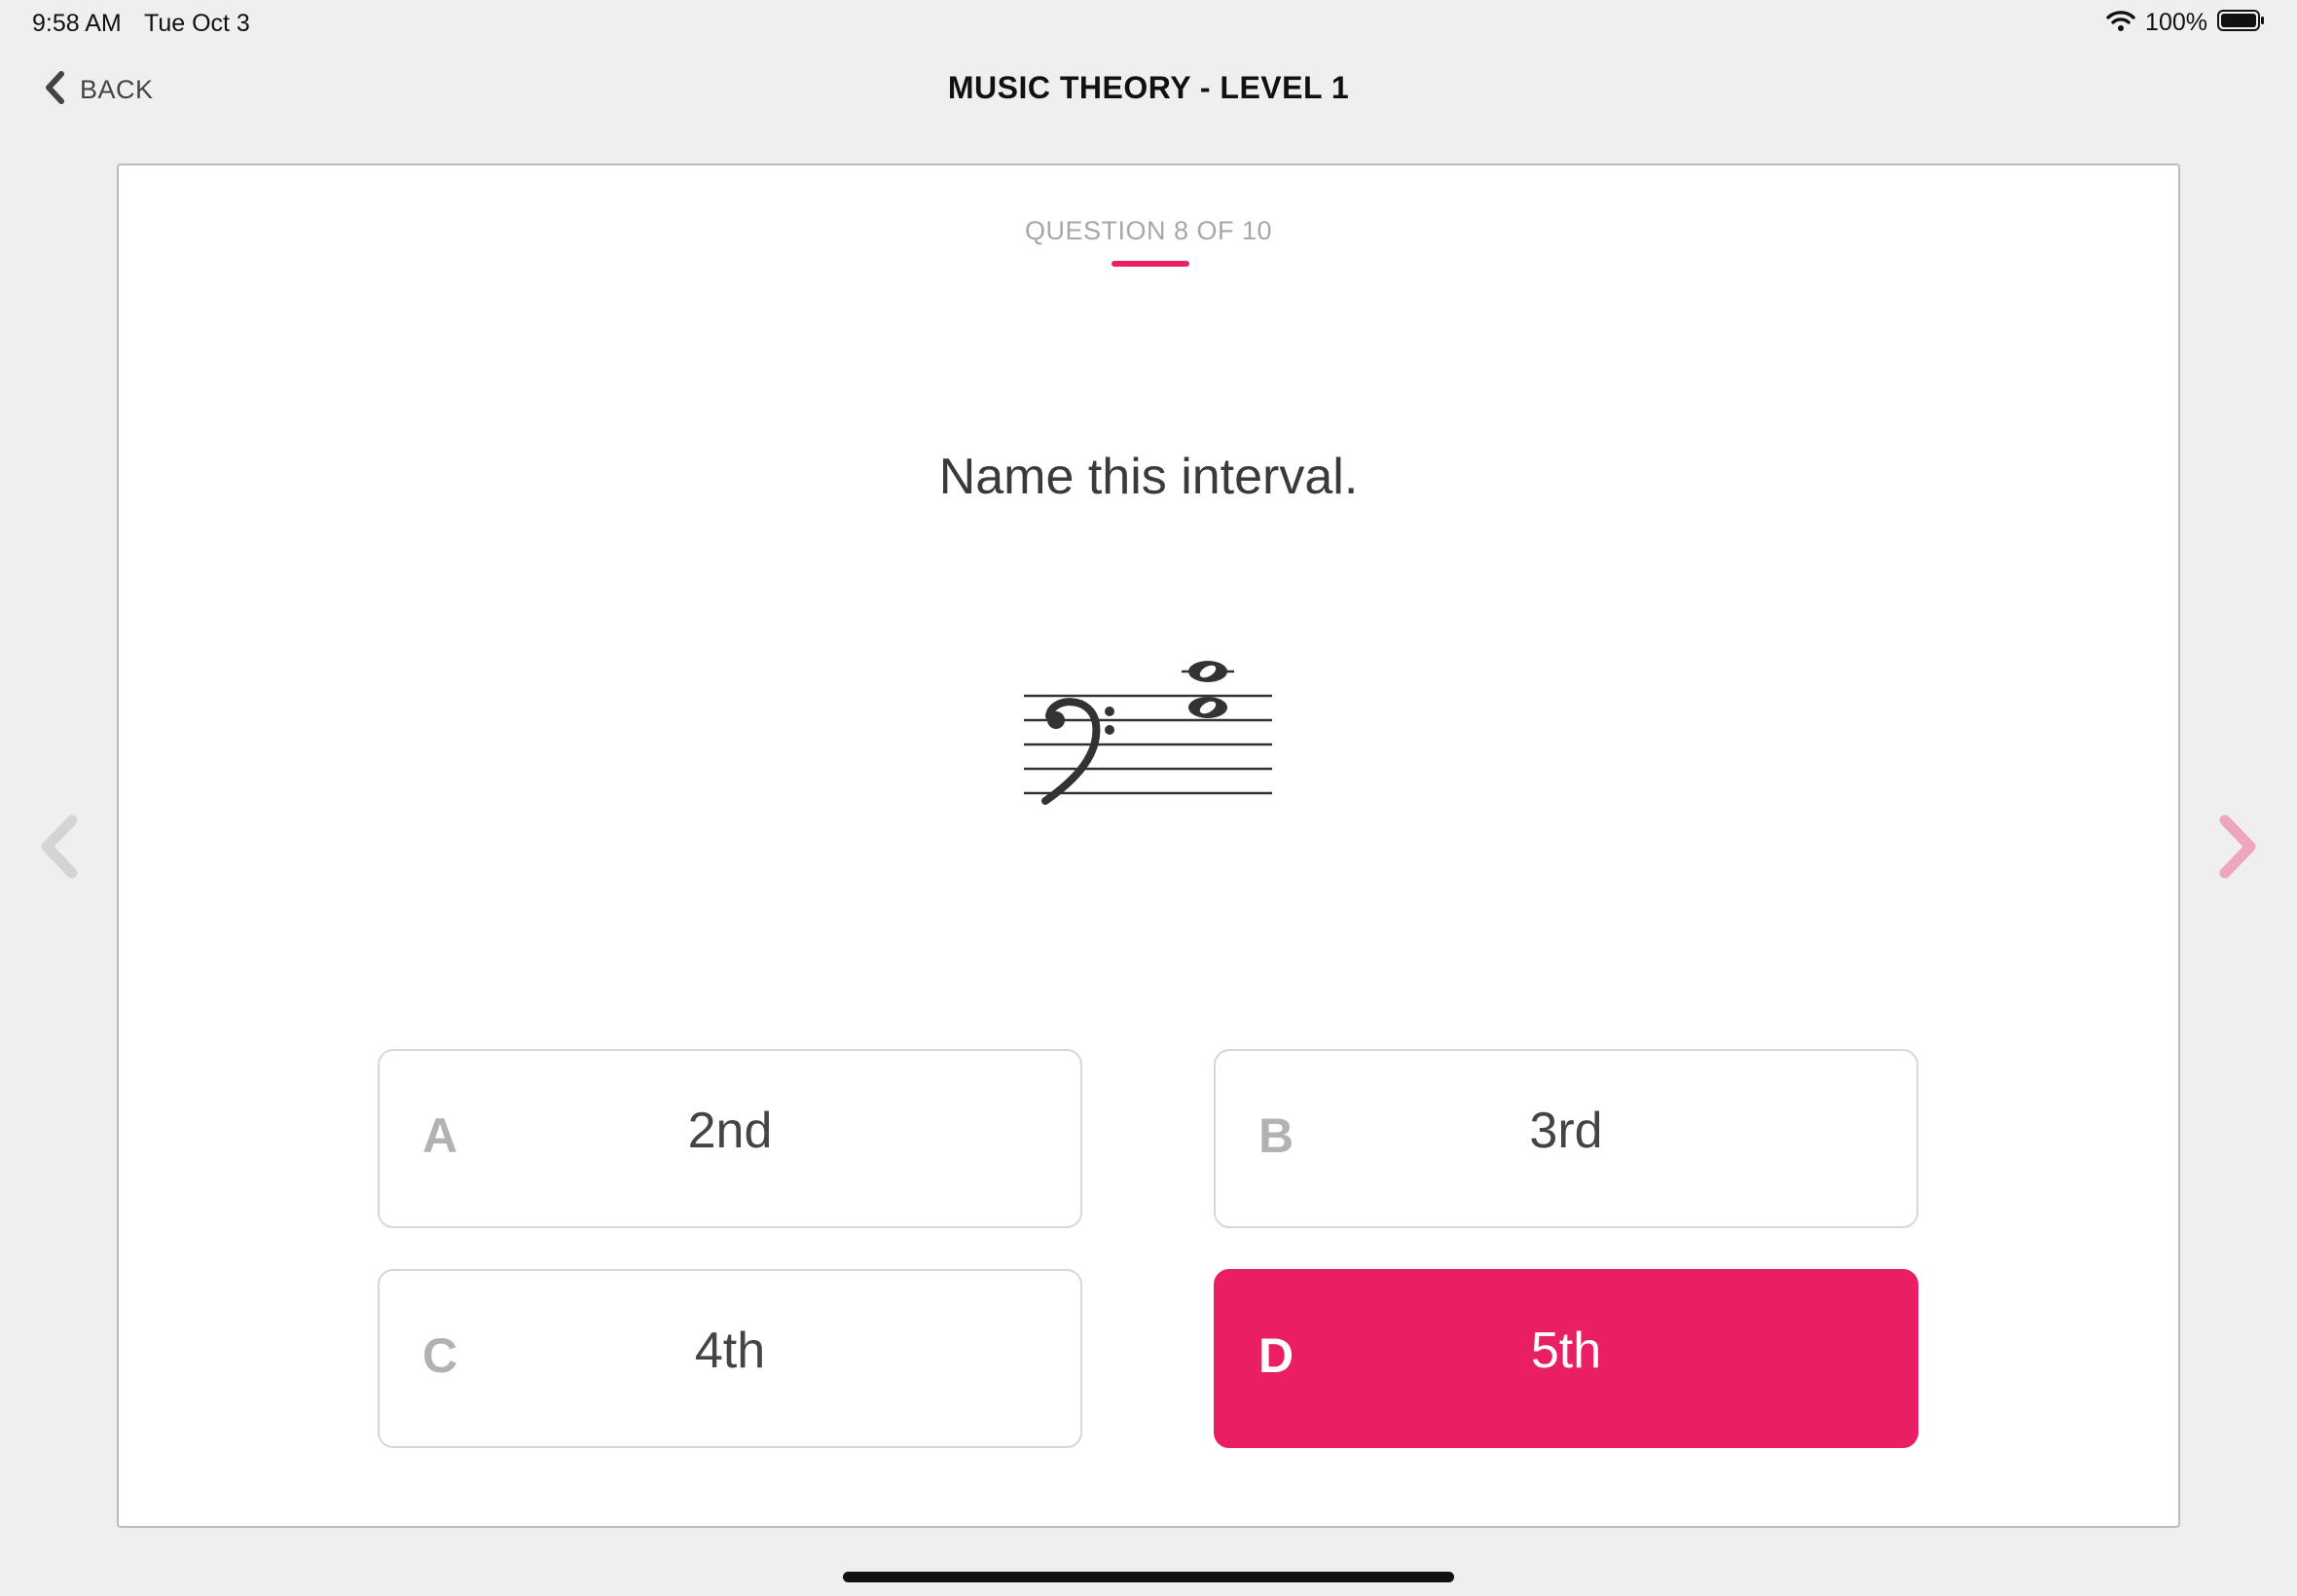  What do you see at coordinates (1148, 1577) in the screenshot?
I see `home-indicator` at bounding box center [1148, 1577].